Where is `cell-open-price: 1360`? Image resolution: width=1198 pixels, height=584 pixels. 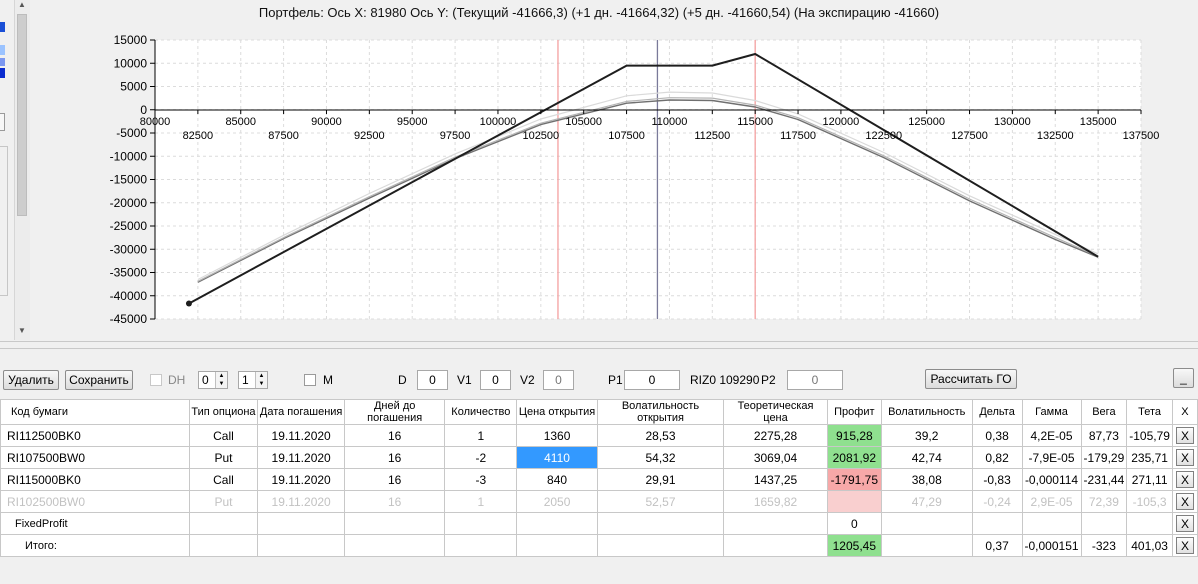 cell-open-price: 1360 is located at coordinates (557, 435).